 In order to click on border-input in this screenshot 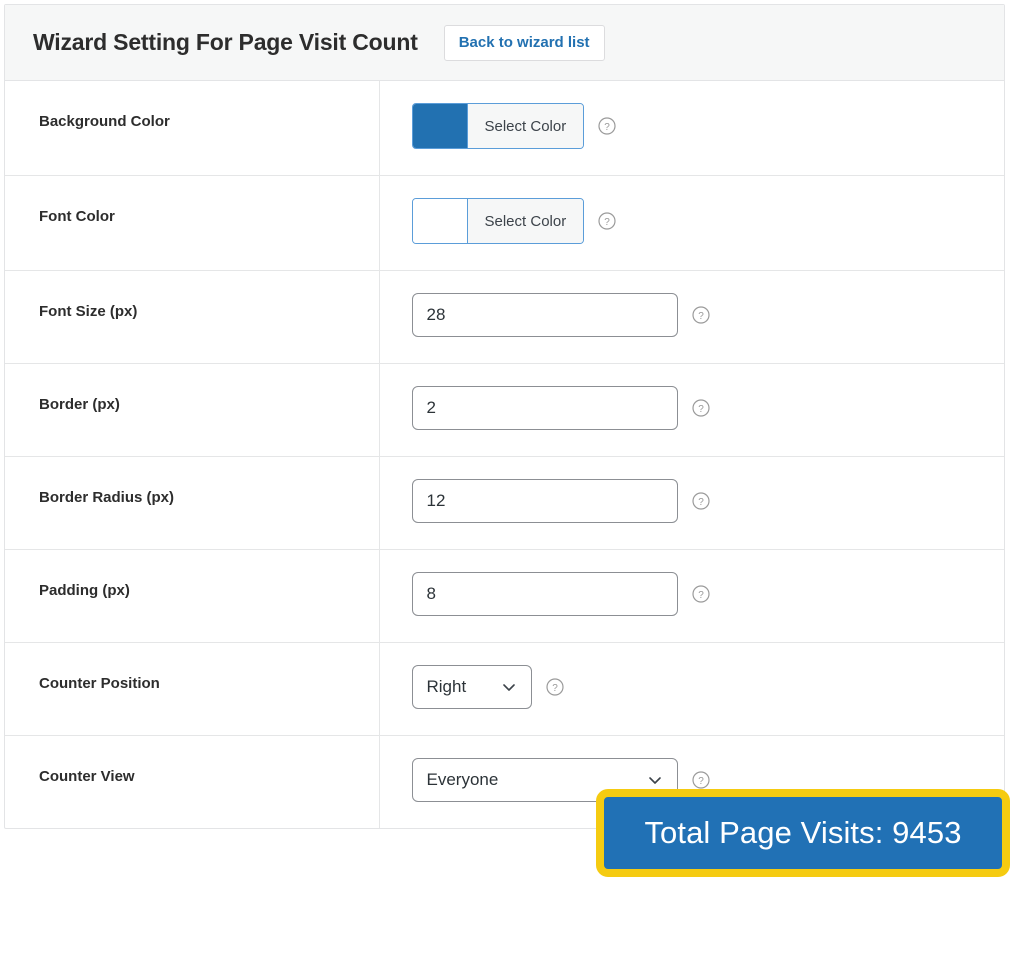, I will do `click(544, 408)`.